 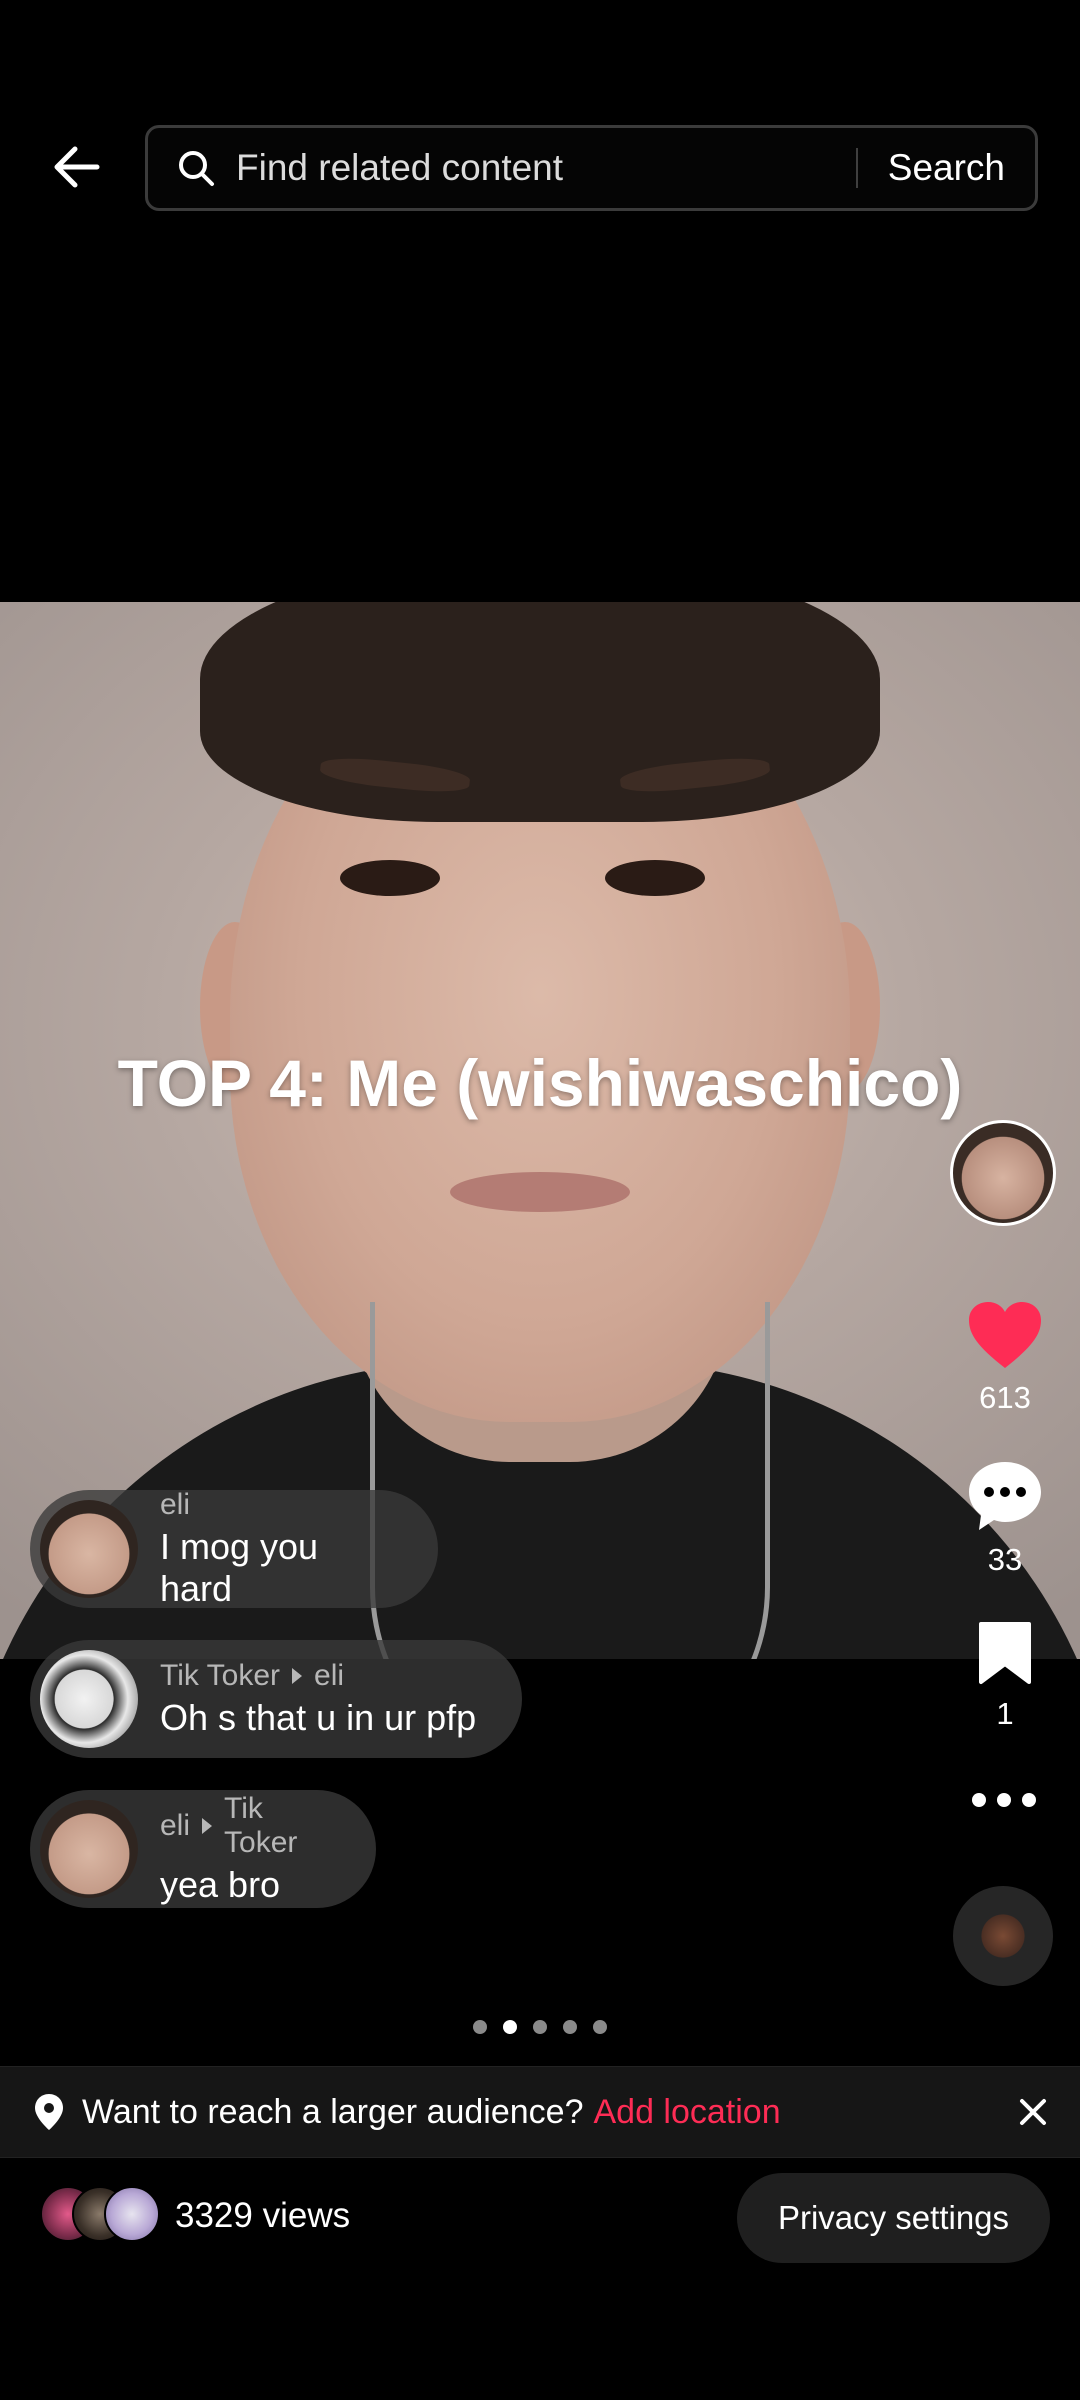 What do you see at coordinates (1005, 1559) in the screenshot?
I see `comment-count: 33` at bounding box center [1005, 1559].